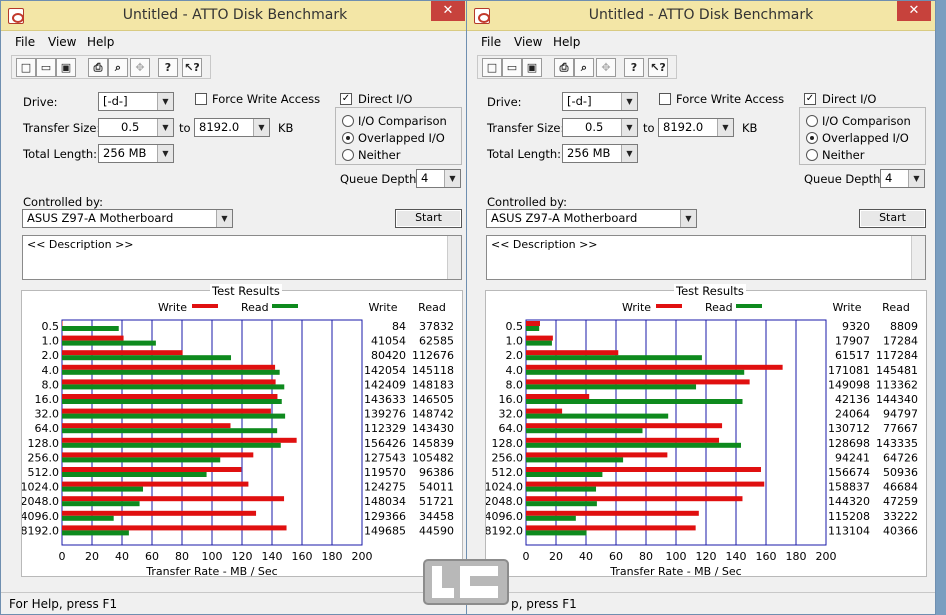  Describe the element at coordinates (544, 244) in the screenshot. I see `description-text: << Description >>` at that location.